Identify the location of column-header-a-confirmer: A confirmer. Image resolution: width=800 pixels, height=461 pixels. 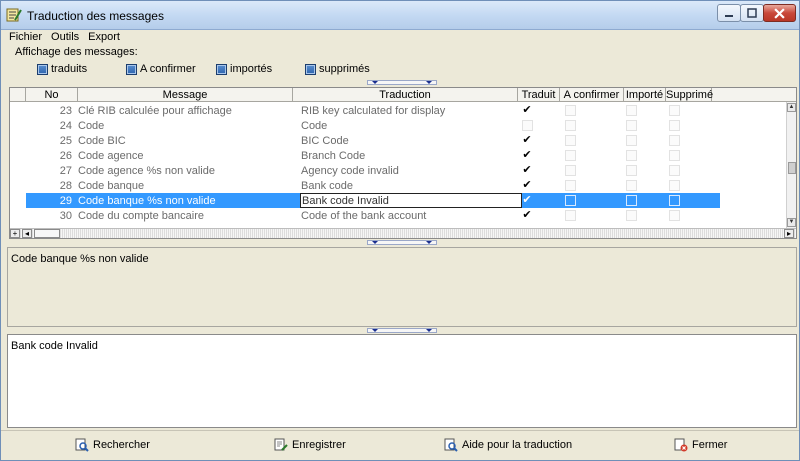
(592, 95).